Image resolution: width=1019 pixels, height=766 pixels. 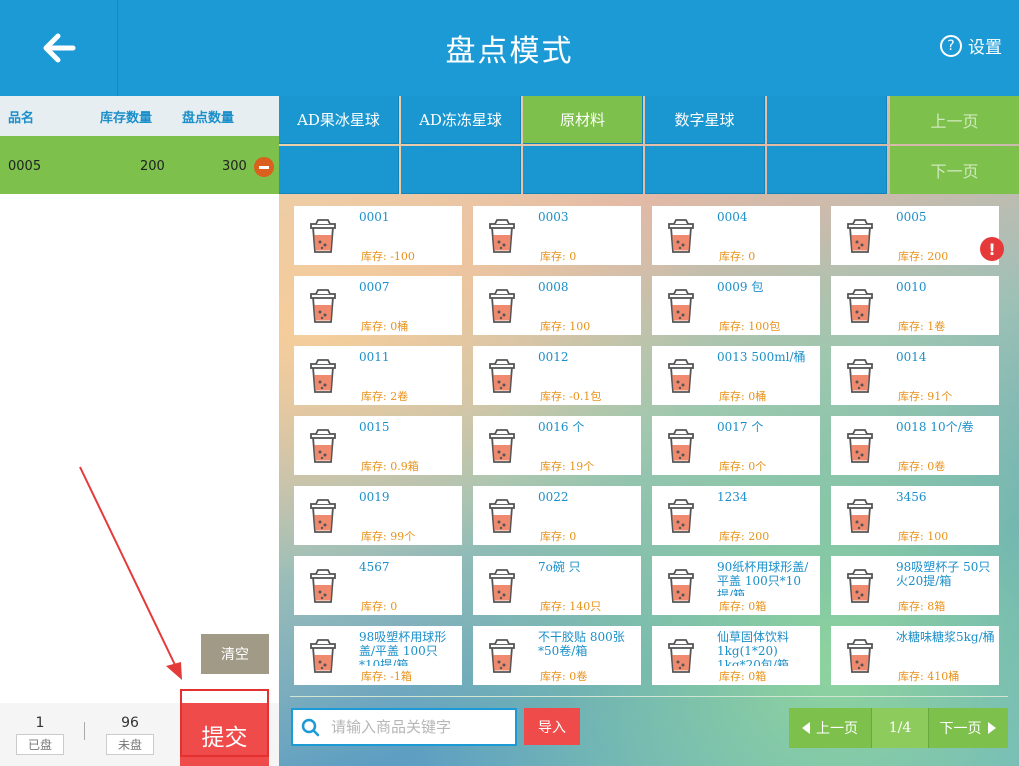 What do you see at coordinates (208, 118) in the screenshot?
I see `column-count: 盘点数量` at bounding box center [208, 118].